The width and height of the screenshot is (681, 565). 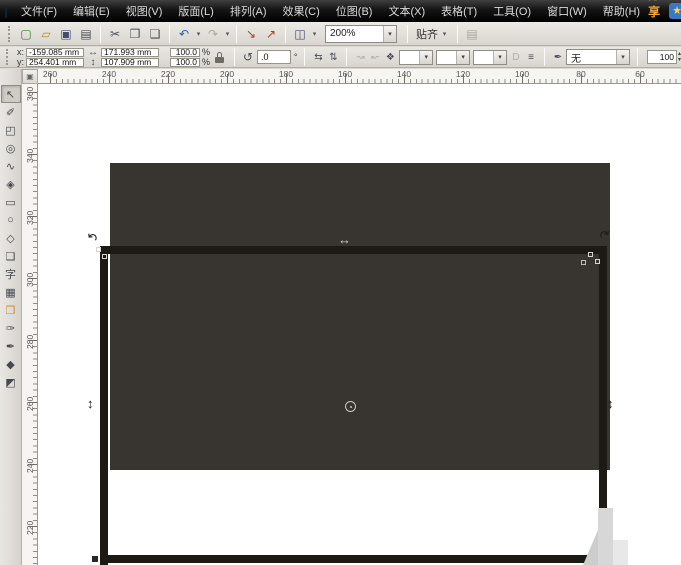 I want to click on menu-layout: 版面(L), so click(x=195, y=11).